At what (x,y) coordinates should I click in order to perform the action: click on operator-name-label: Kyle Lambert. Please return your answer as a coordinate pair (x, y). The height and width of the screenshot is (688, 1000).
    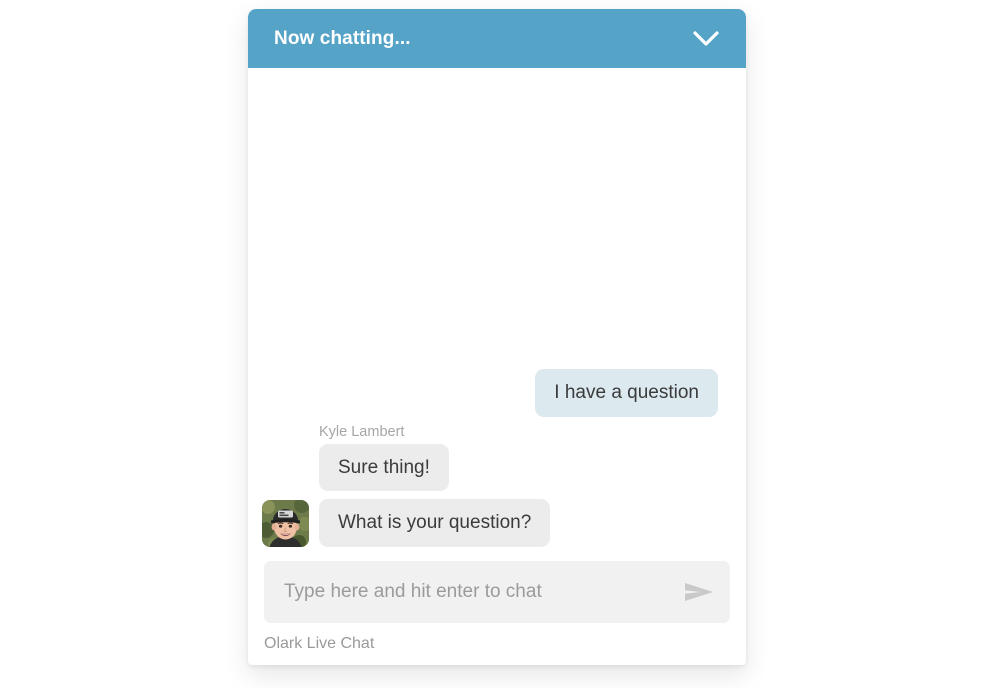
    Looking at the image, I should click on (362, 432).